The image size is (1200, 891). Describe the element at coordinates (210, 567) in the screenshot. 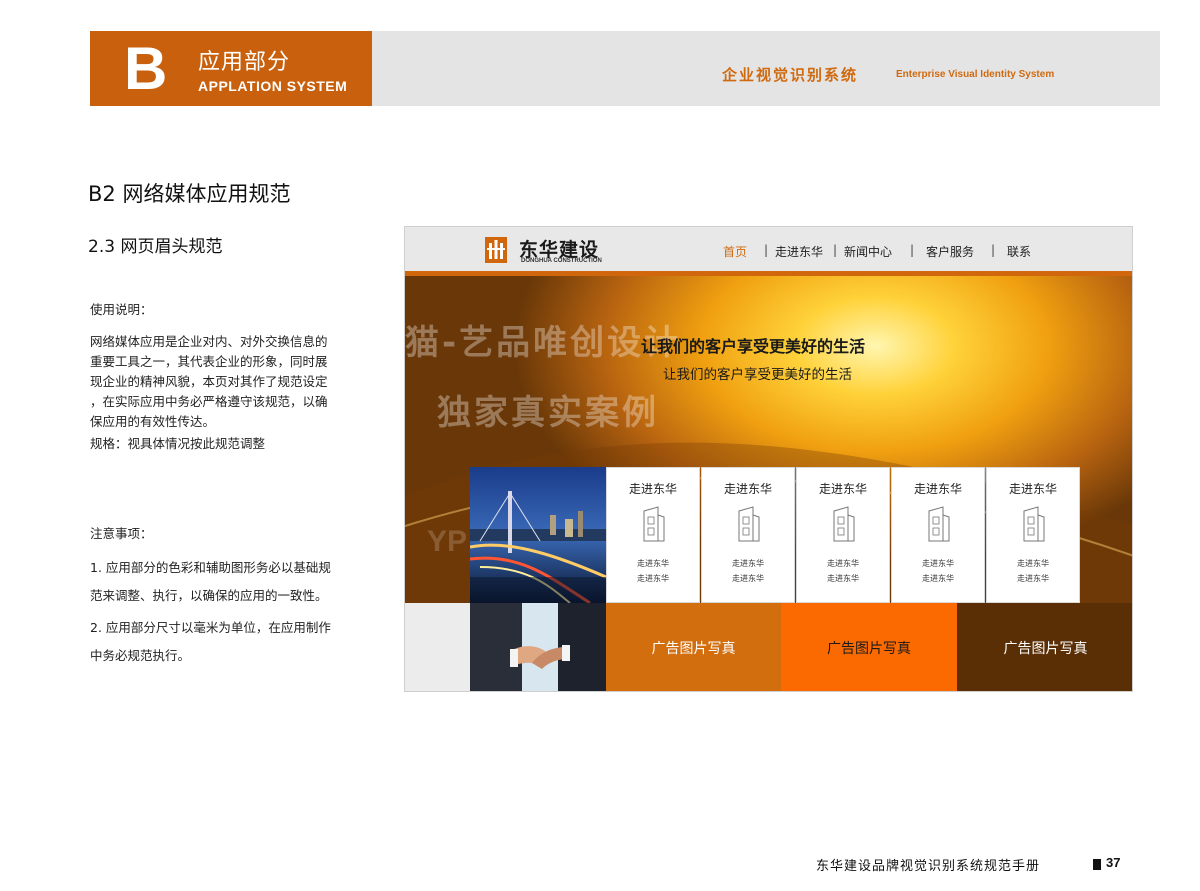

I see `note-line: 1. 应用部分的色彩和辅助图形务必以基础规` at that location.